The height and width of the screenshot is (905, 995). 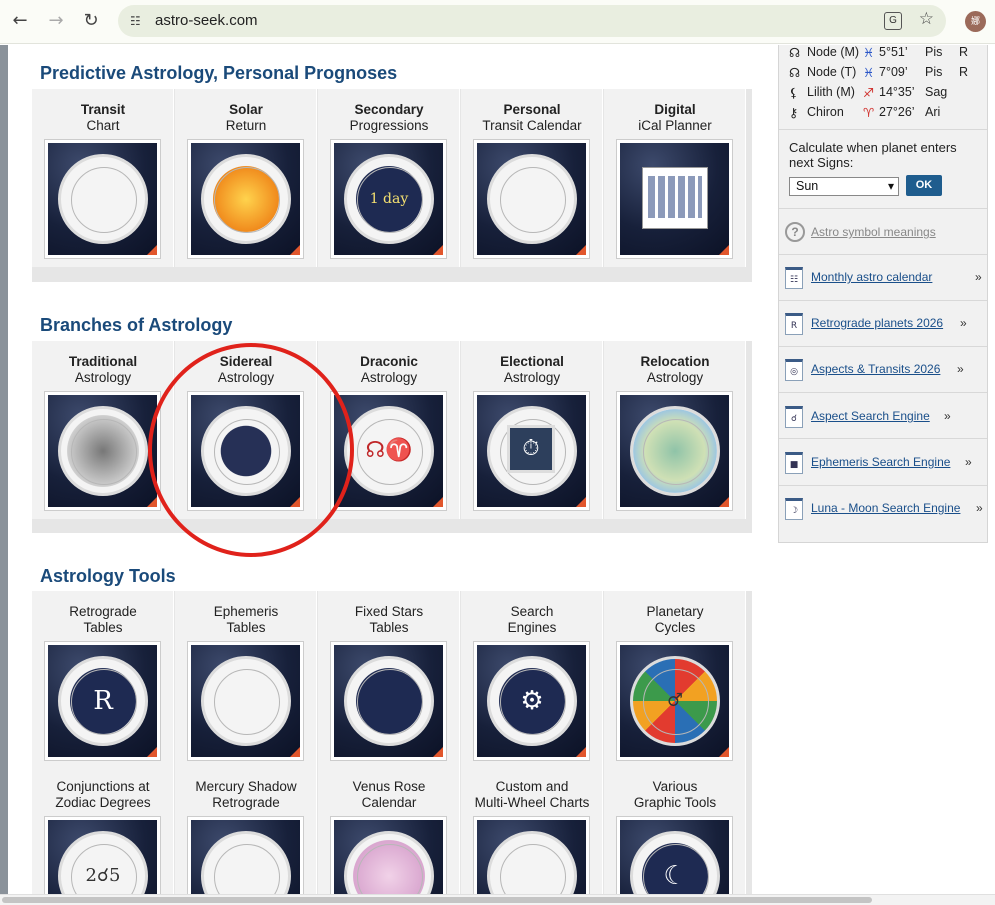 I want to click on address-bar: ☷ astro-seek.com G ☆, so click(x=532, y=21).